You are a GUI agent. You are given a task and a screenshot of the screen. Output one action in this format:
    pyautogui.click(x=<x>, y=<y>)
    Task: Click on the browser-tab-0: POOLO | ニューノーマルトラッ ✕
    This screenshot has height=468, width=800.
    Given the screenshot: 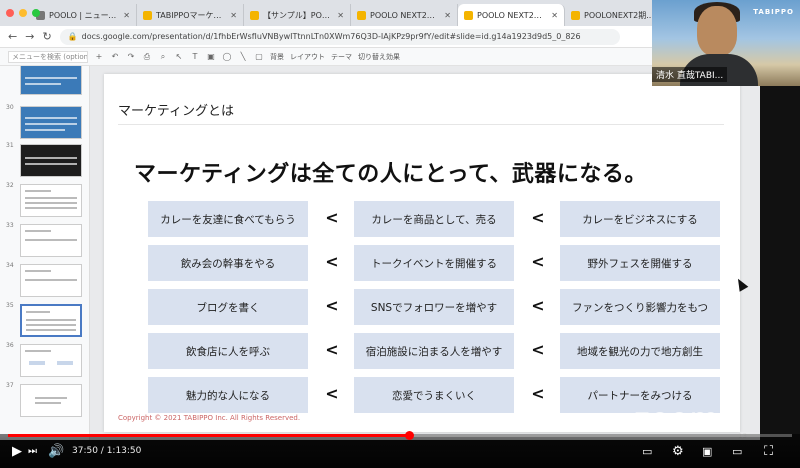 What is the action you would take?
    pyautogui.click(x=83, y=15)
    